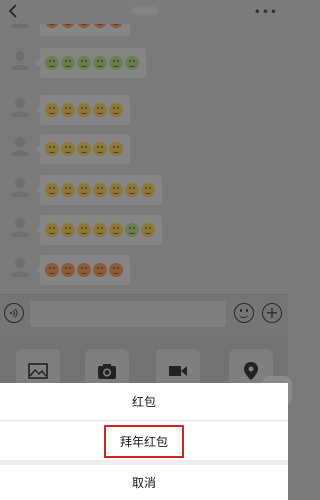  I want to click on chat-title, so click(145, 11).